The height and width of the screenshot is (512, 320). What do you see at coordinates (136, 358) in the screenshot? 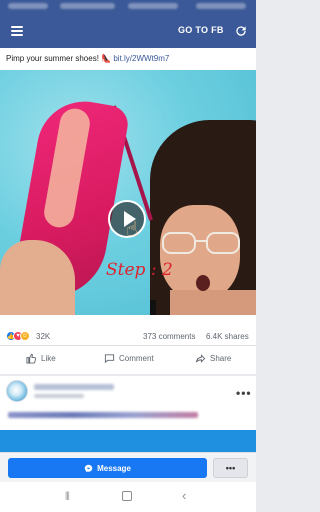
I see `comment-label: Comment` at bounding box center [136, 358].